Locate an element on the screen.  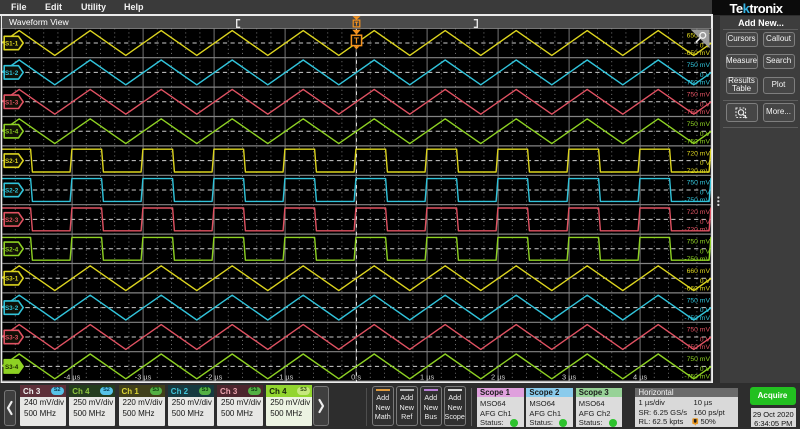
svg-text: -660 mV is located at coordinates (697, 288).